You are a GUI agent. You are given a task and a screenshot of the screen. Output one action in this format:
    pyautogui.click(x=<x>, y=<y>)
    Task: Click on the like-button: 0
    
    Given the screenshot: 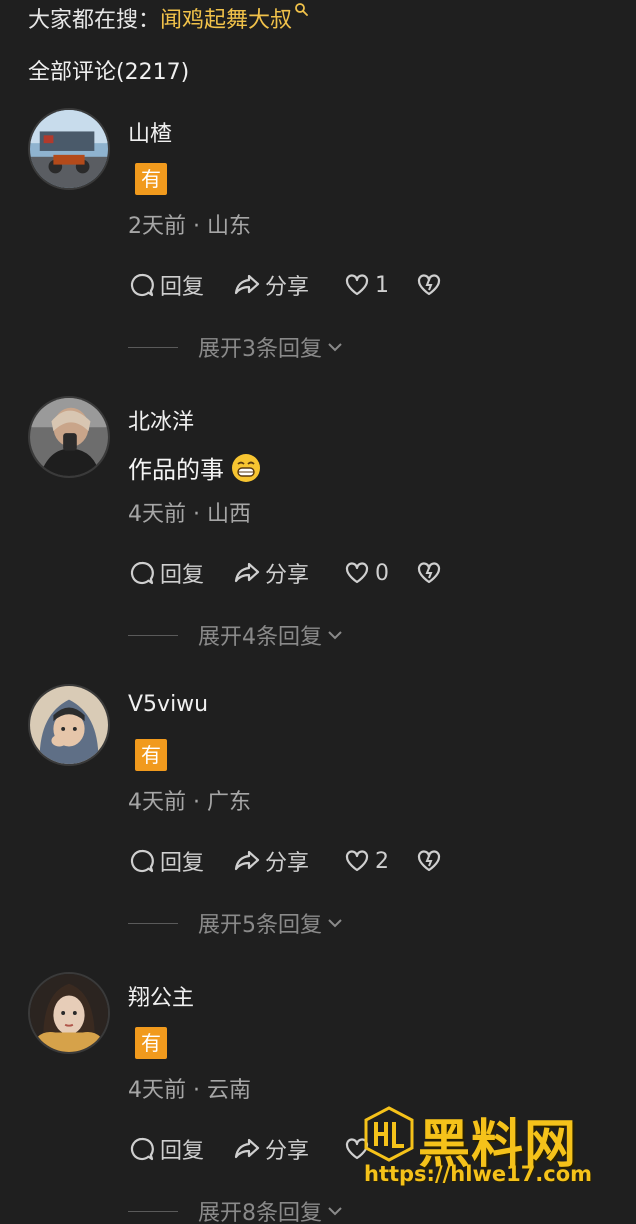 What is the action you would take?
    pyautogui.click(x=379, y=573)
    